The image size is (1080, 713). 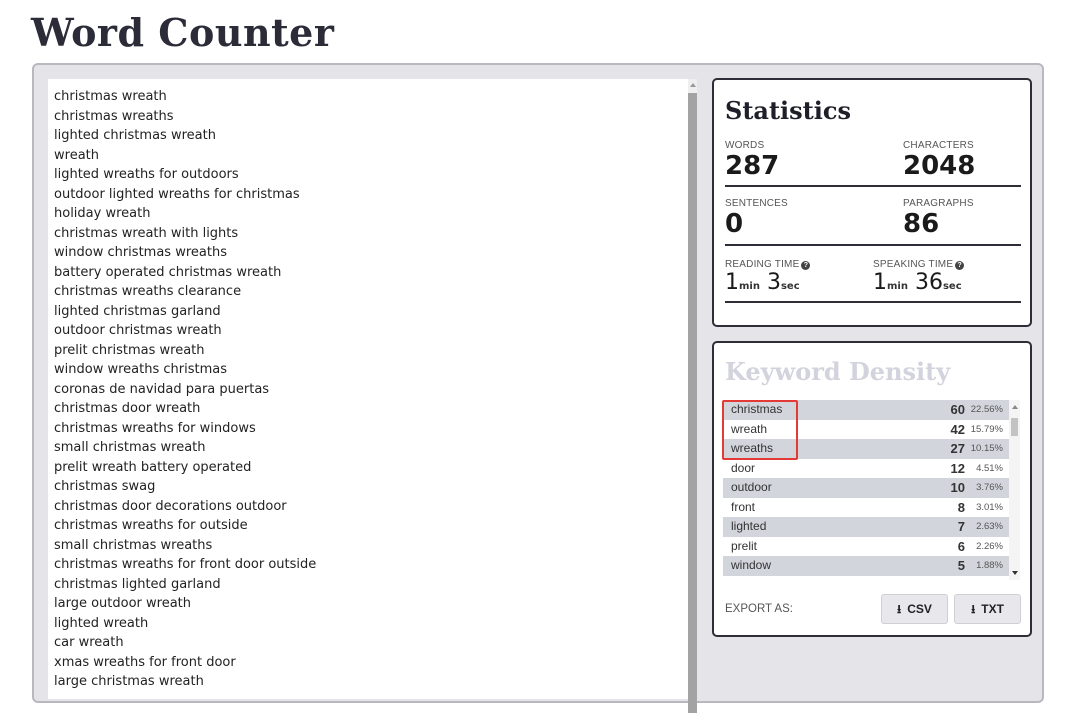 I want to click on keyword-row: window 5 1.88%, so click(x=866, y=566).